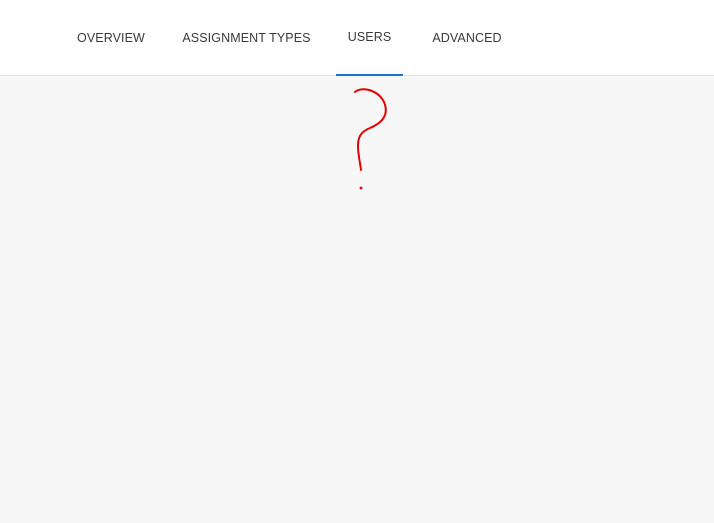  Describe the element at coordinates (467, 38) in the screenshot. I see `tab-advanced: ADVANCED` at that location.